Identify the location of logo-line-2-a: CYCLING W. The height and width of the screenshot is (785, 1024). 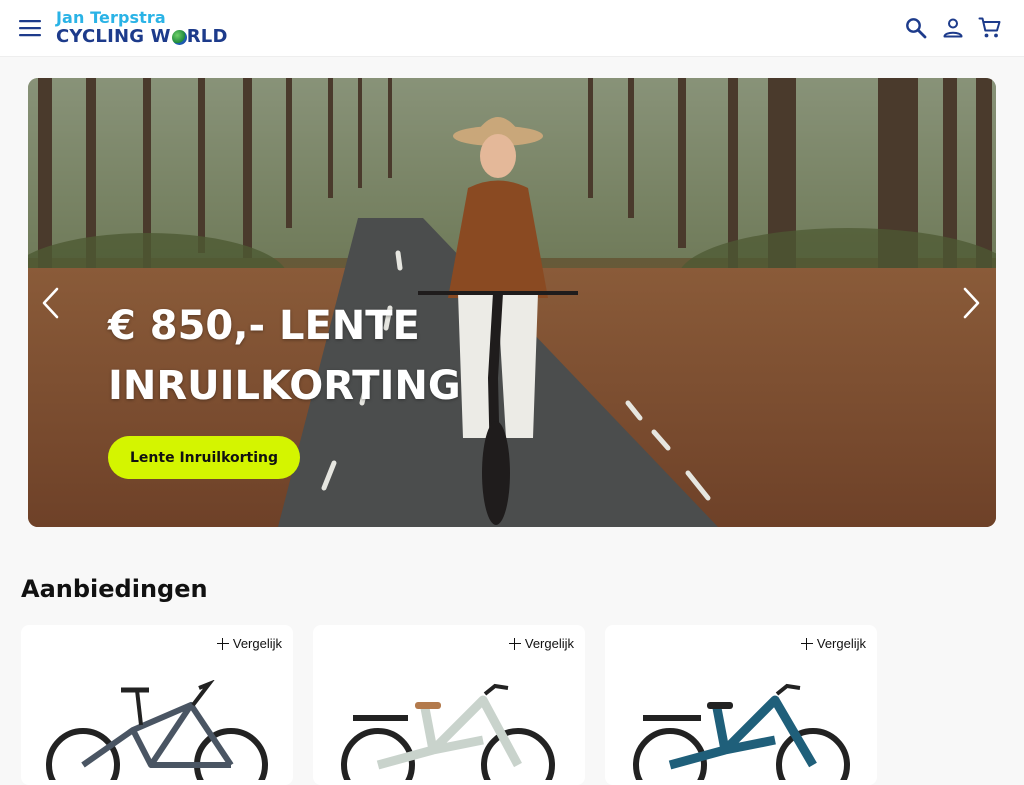
(113, 36).